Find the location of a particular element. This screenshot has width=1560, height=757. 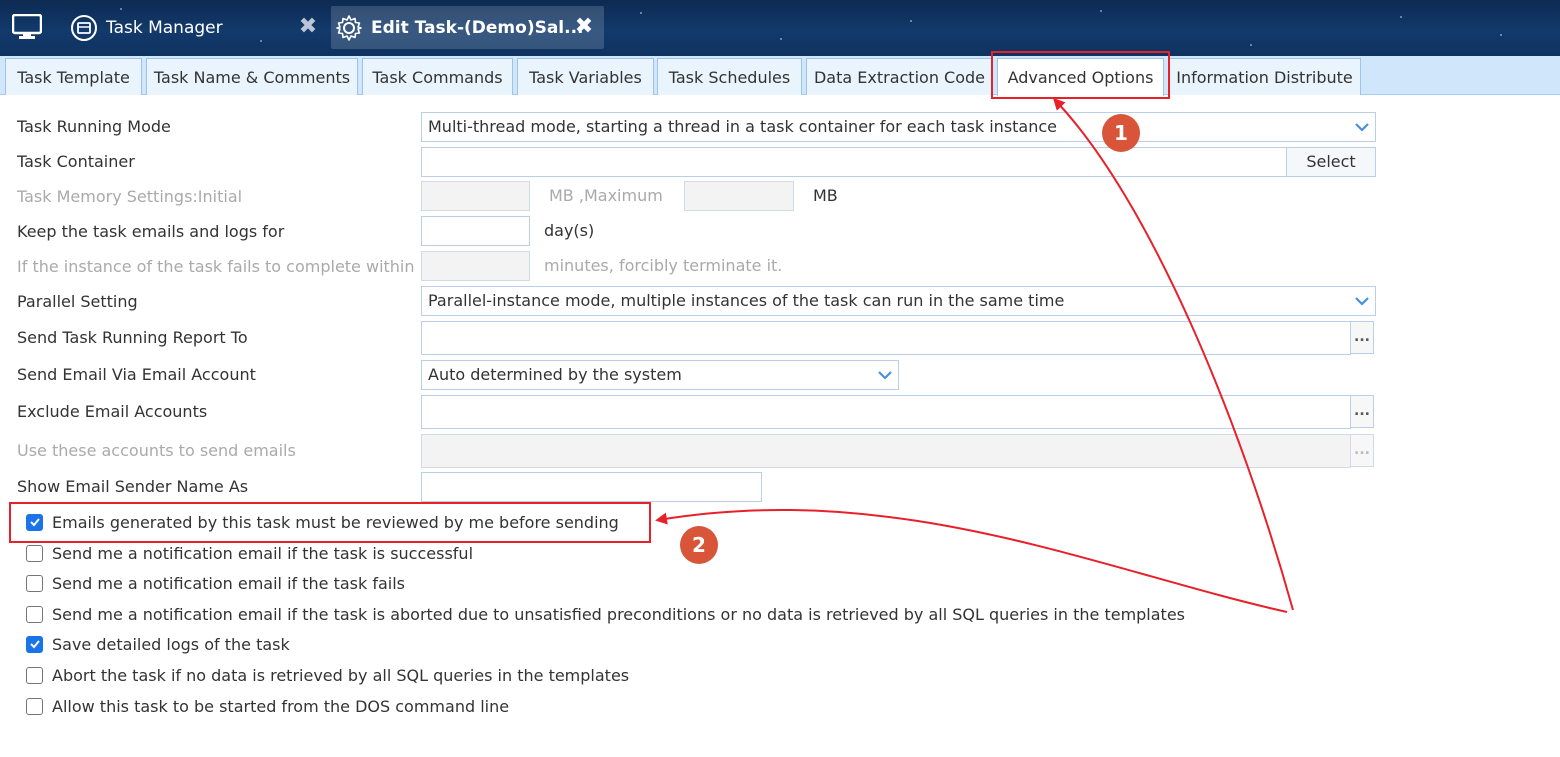

keep-days-input is located at coordinates (475, 231).